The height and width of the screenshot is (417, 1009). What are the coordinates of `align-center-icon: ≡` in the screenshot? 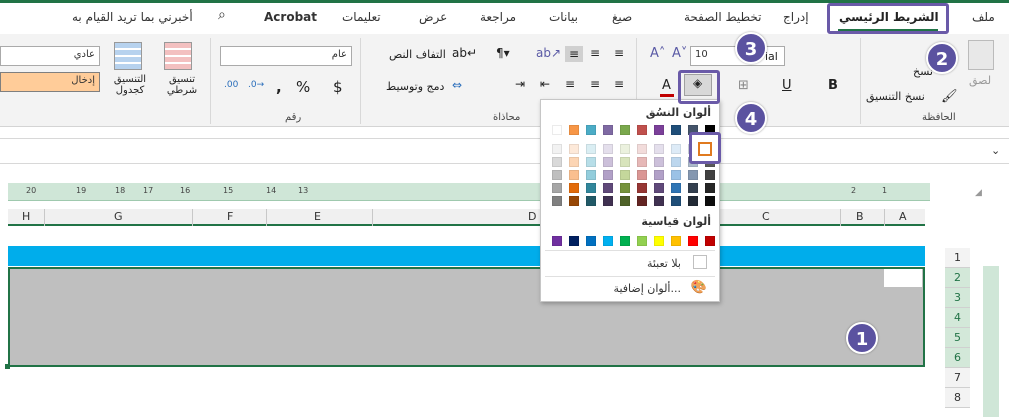 It's located at (595, 84).